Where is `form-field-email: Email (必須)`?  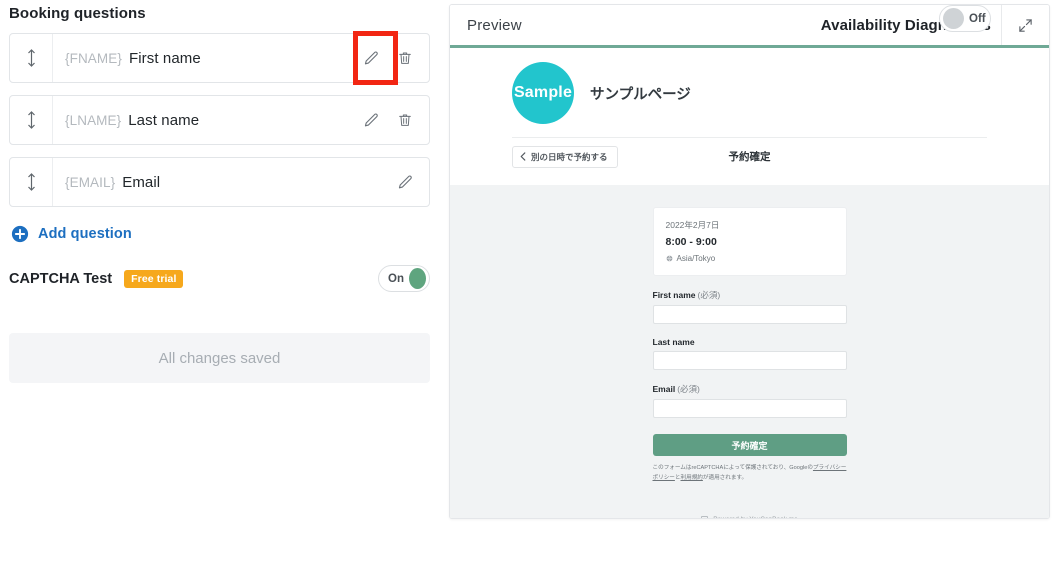 form-field-email: Email (必須) is located at coordinates (749, 400).